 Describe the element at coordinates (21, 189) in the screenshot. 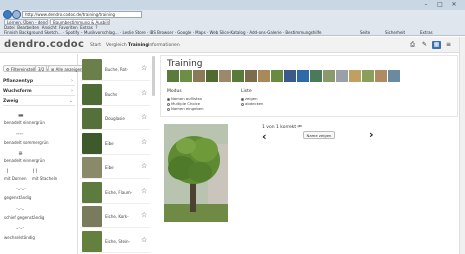

I see `opposite-icon: ·-·-·` at that location.